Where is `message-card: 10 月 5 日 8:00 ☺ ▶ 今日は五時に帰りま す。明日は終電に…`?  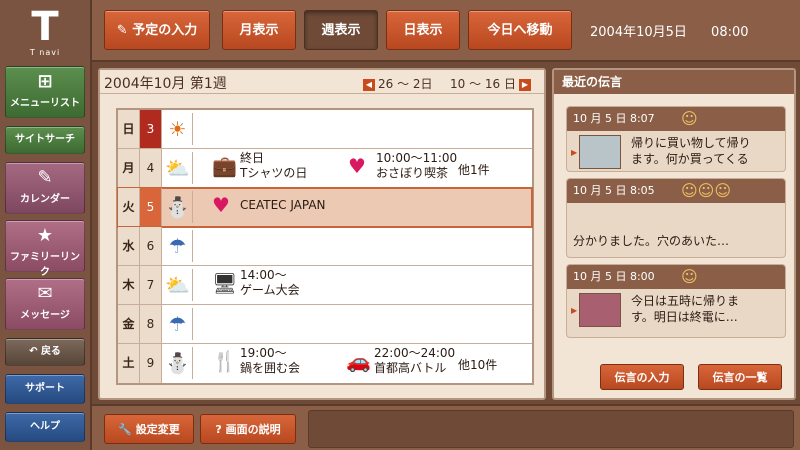 message-card: 10 月 5 日 8:00 ☺ ▶ 今日は五時に帰りま す。明日は終電に… is located at coordinates (676, 301).